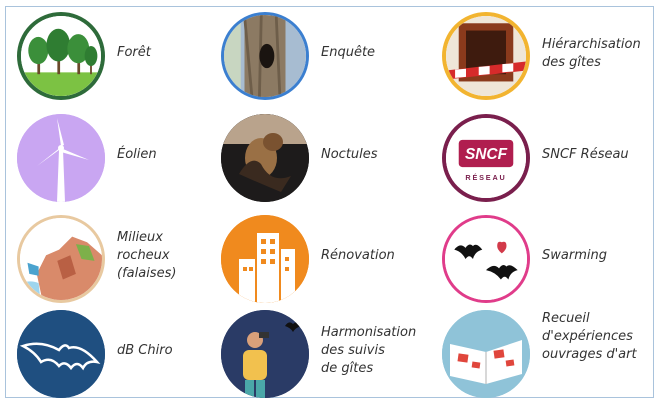 The height and width of the screenshot is (408, 661). I want to click on tile-label: SNCF Réseau, so click(585, 154).